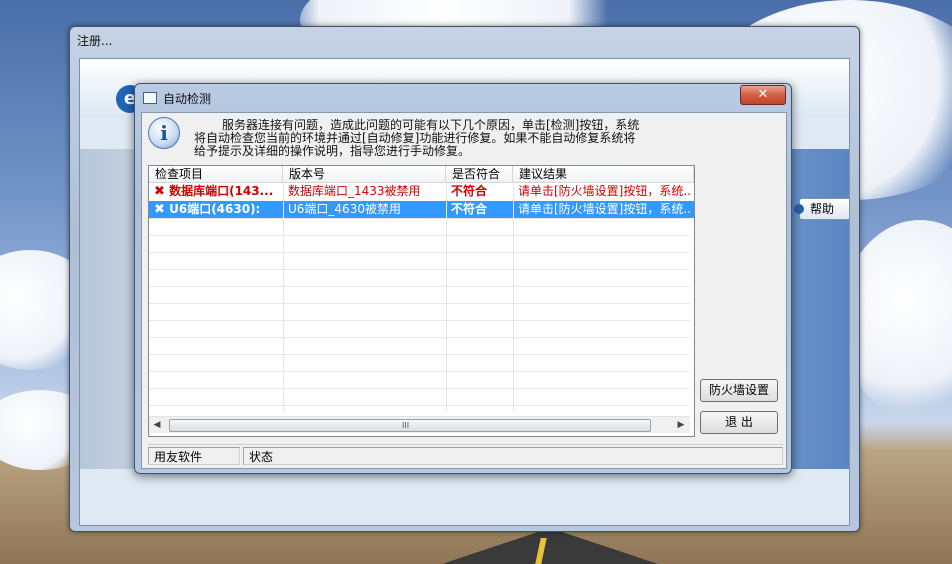 Image resolution: width=952 pixels, height=564 pixels. I want to click on road-shape, so click(550, 546).